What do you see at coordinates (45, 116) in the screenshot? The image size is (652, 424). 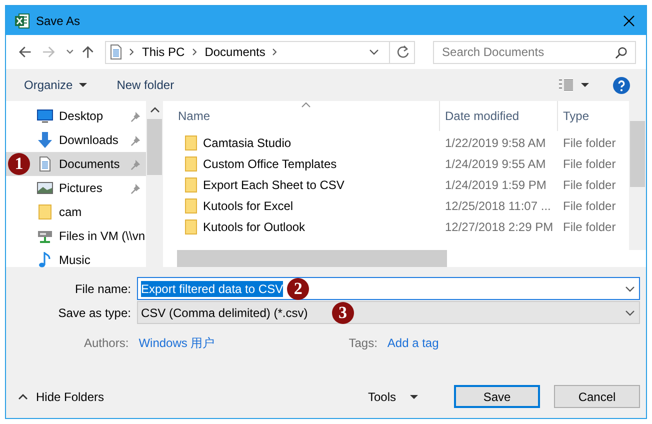 I see `monitor-icon` at bounding box center [45, 116].